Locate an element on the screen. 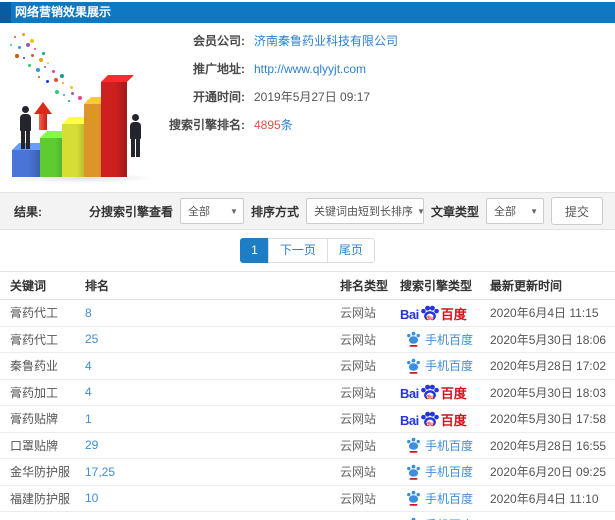 This screenshot has width=615, height=520. sort-filter-select: 关键词由短到长排序 ▼ is located at coordinates (365, 211).